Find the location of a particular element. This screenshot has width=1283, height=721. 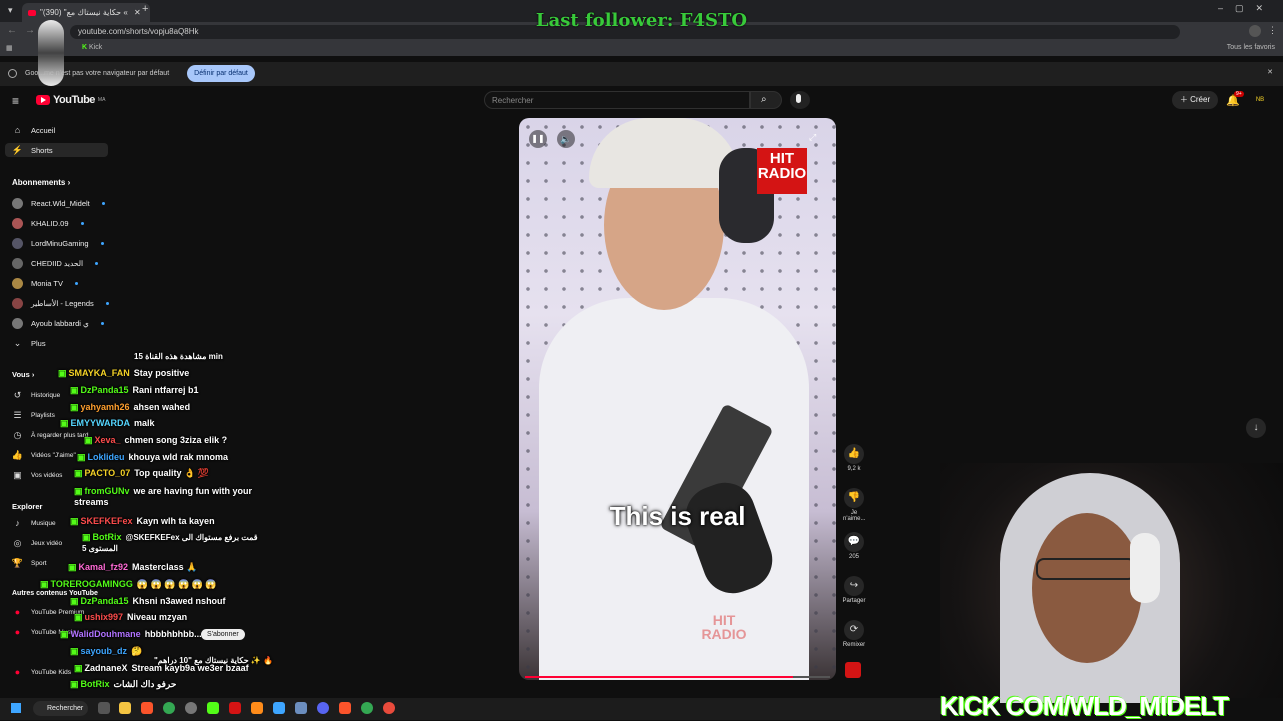

history-icon: ↺ is located at coordinates (17, 394).